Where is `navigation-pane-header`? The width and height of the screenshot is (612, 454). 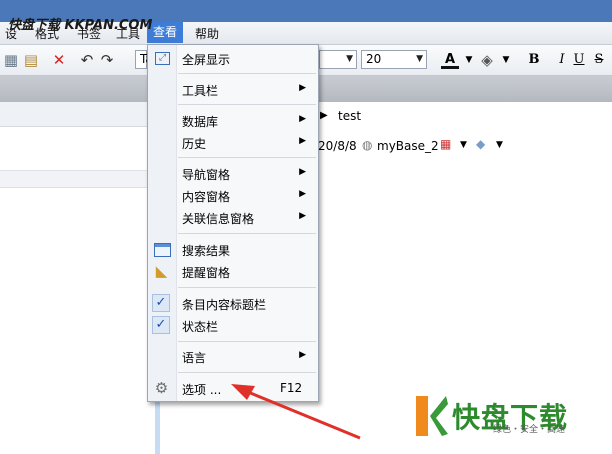 navigation-pane-header is located at coordinates (75, 114).